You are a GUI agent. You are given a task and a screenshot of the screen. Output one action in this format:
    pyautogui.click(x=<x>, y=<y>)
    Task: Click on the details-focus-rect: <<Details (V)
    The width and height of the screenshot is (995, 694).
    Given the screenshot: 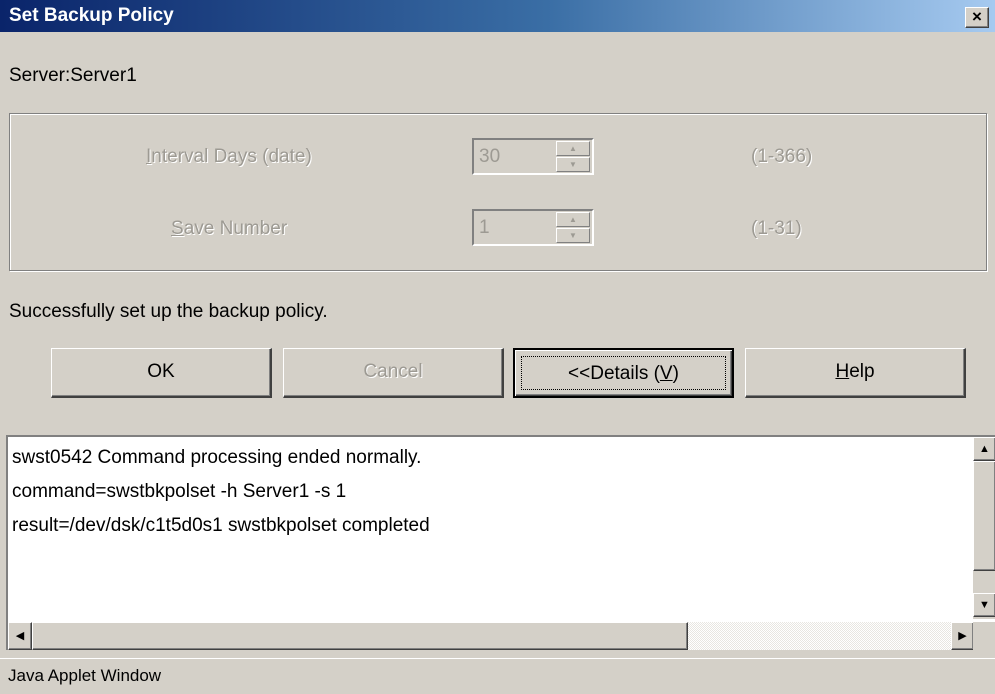 What is the action you would take?
    pyautogui.click(x=623, y=373)
    